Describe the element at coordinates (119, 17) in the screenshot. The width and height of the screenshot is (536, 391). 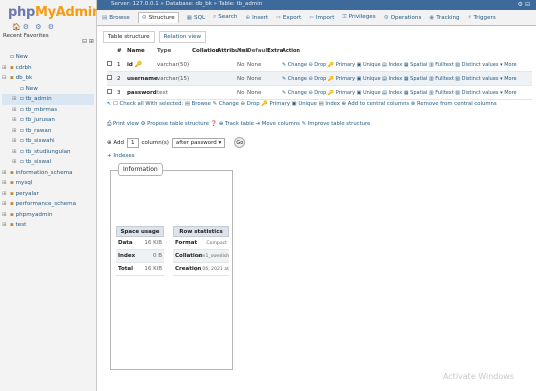
I see `tab-label: Browse` at that location.